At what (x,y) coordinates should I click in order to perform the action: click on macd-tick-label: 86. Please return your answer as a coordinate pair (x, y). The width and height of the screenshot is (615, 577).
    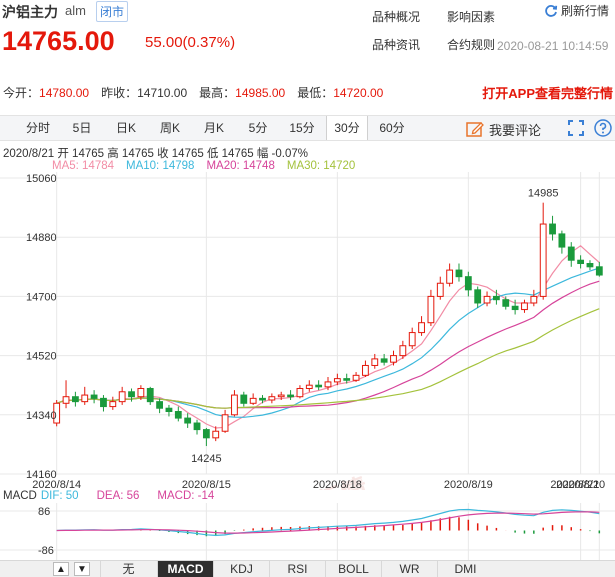
    Looking at the image, I should click on (44, 512).